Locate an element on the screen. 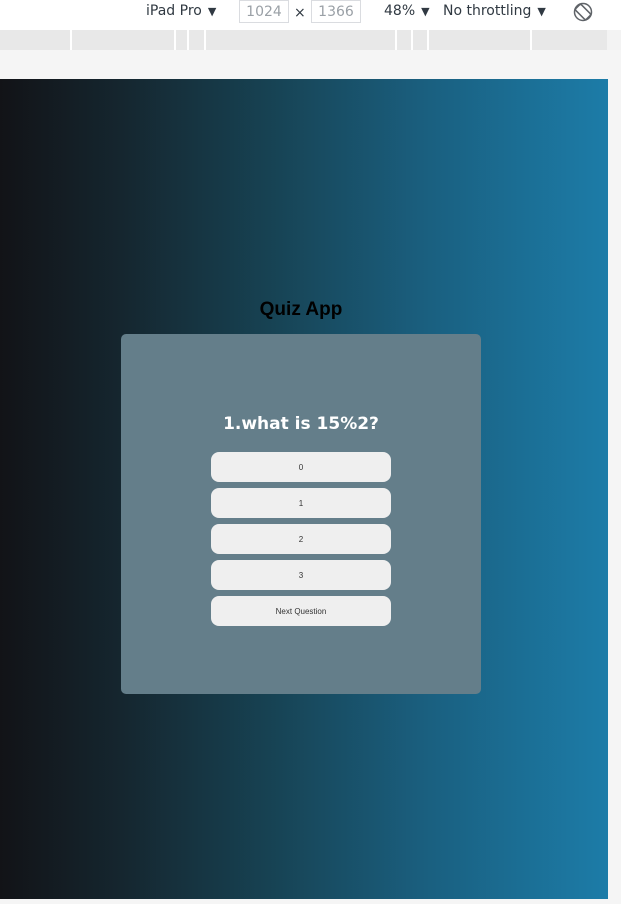  rotate-icon is located at coordinates (583, 12).